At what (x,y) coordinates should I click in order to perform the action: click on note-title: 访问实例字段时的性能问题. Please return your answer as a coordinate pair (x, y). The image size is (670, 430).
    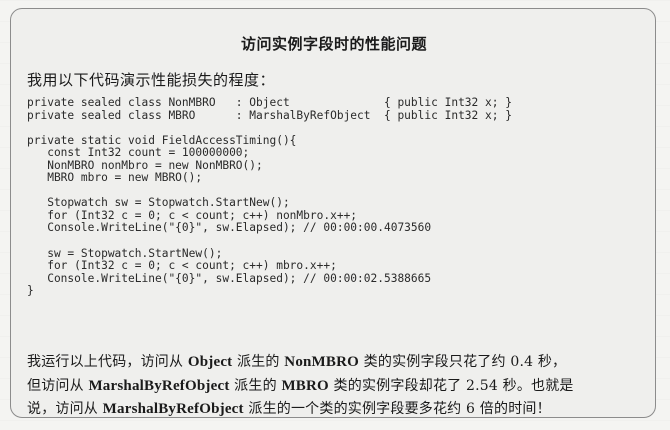
    Looking at the image, I should click on (333, 44).